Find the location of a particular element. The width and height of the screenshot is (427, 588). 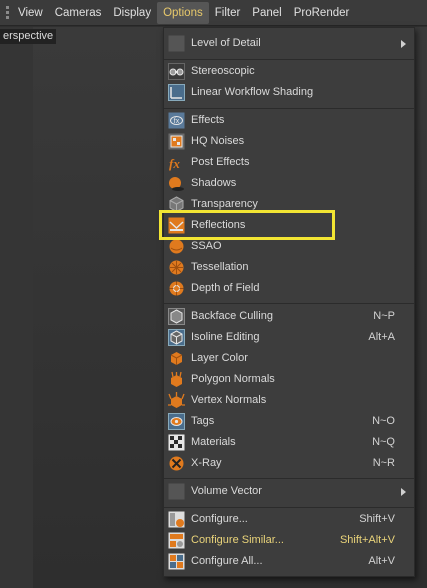

menu-item-label: Transparency is located at coordinates (224, 204).